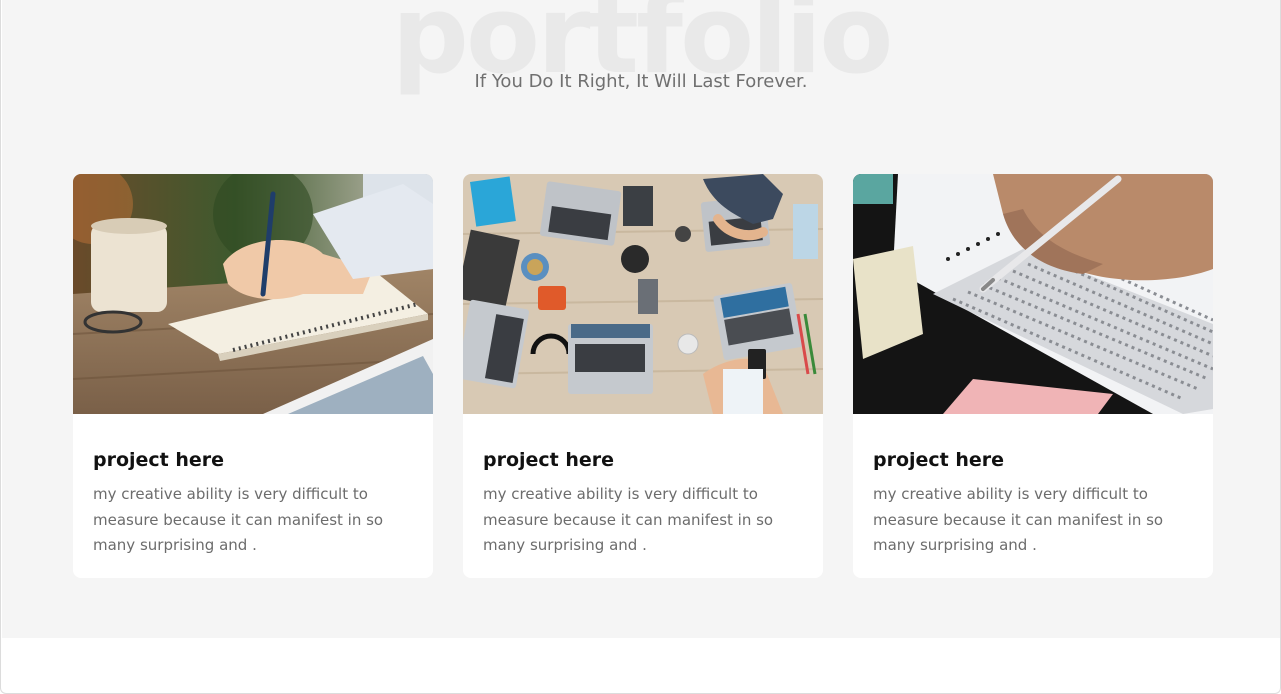 Image resolution: width=1281 pixels, height=694 pixels. I want to click on project-image-writing-notebook, so click(253, 294).